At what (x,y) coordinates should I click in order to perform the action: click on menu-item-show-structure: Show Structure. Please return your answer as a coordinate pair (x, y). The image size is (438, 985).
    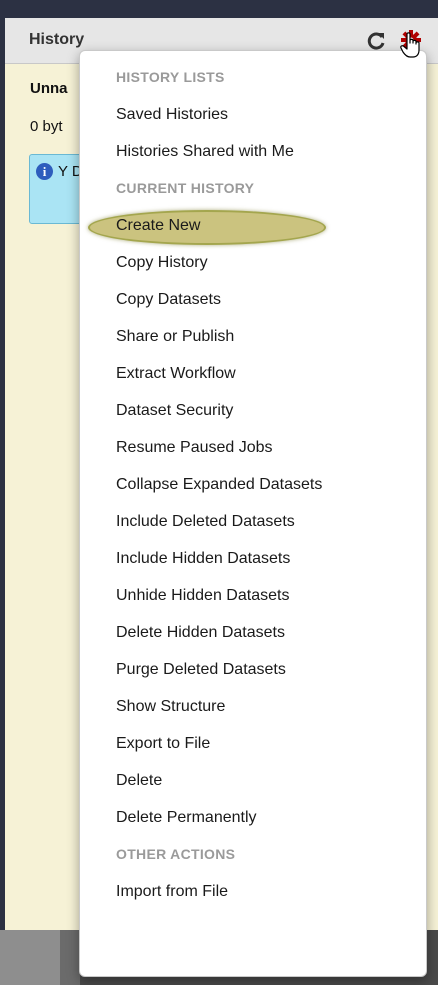
    Looking at the image, I should click on (253, 706).